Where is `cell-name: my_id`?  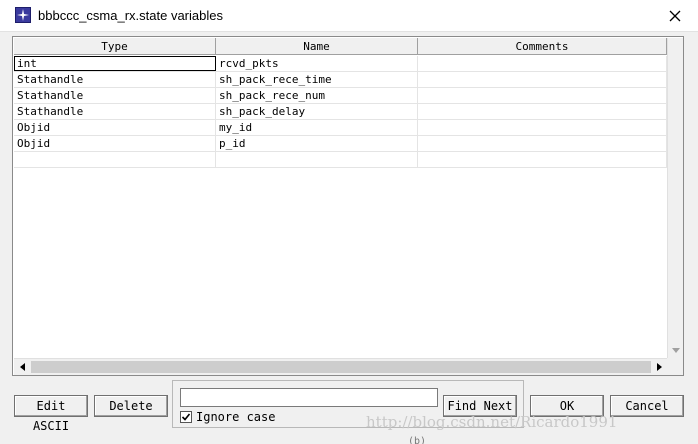
cell-name: my_id is located at coordinates (317, 128).